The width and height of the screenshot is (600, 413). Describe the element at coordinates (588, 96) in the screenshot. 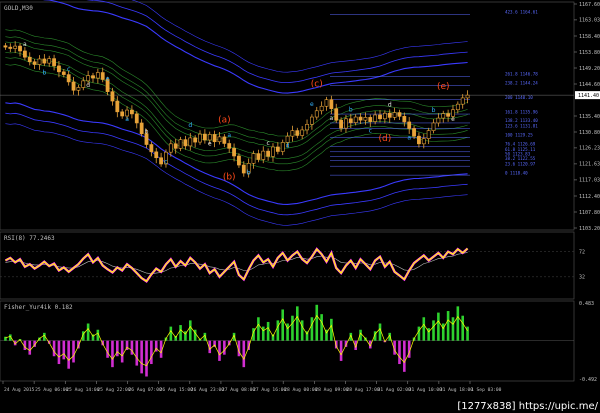

I see `current-price-label: 1141.40` at that location.